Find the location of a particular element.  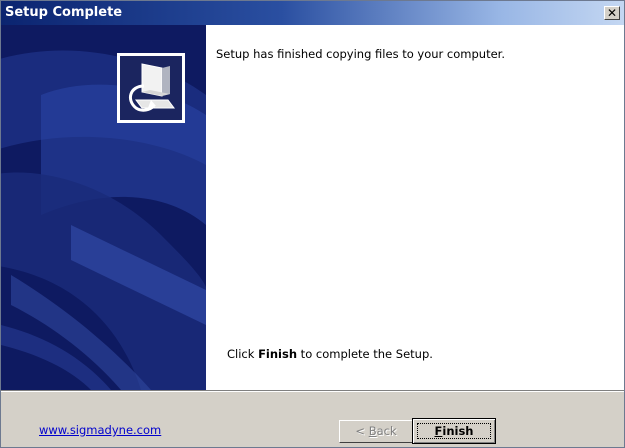

finish-button-label: Finish is located at coordinates (454, 431).